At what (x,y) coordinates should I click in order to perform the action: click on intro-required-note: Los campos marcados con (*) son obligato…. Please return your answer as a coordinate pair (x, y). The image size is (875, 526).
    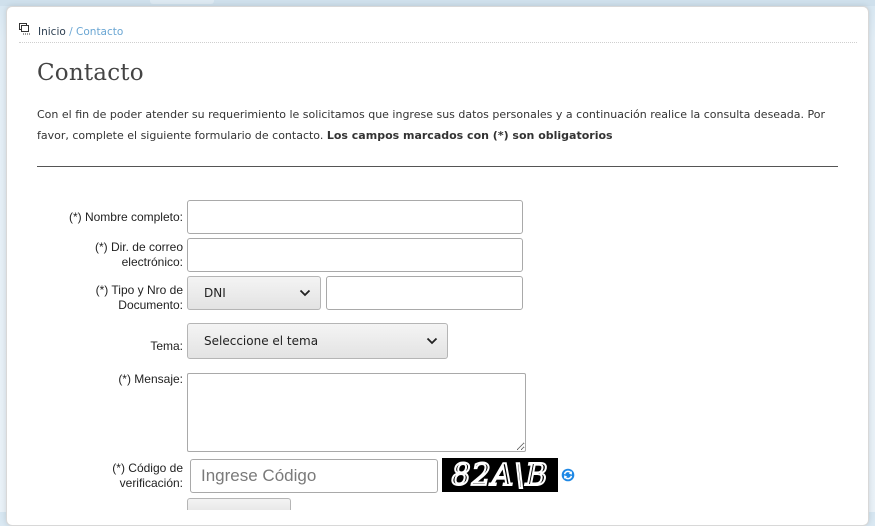
    Looking at the image, I should click on (469, 135).